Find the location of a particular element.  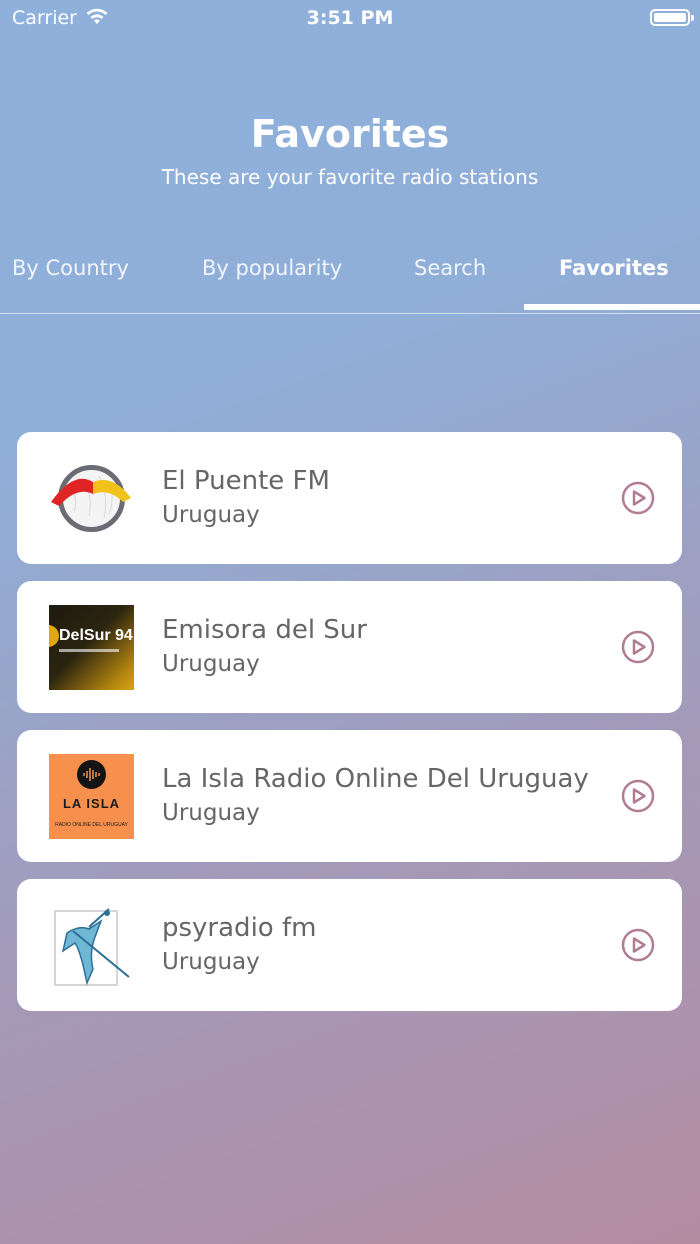

battery-icon is located at coordinates (672, 17).